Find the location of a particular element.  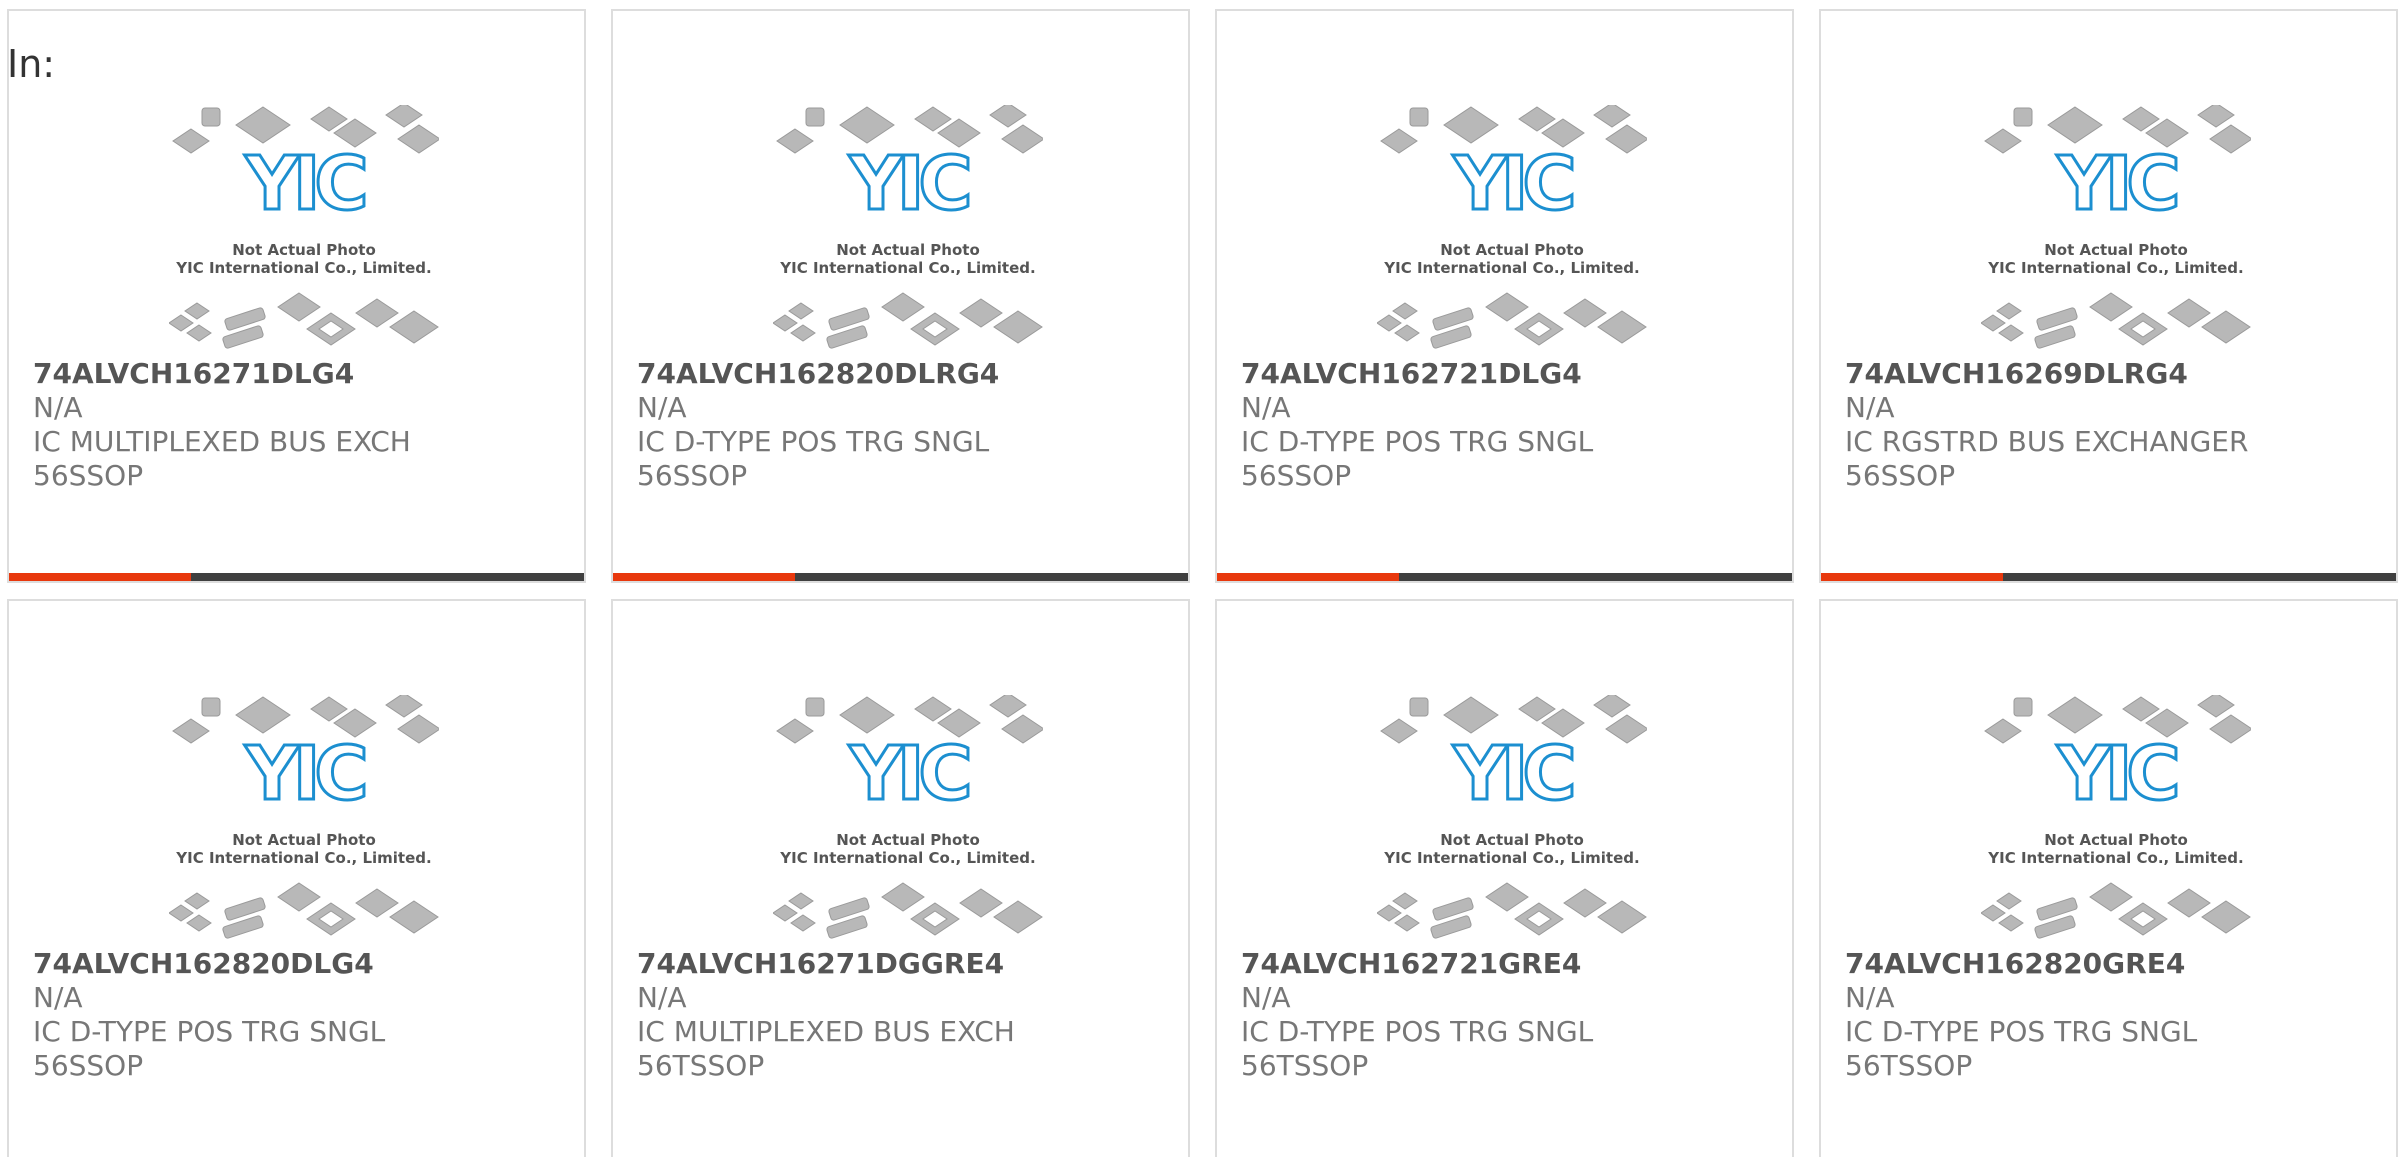

product-part-number: 74ALVCH16271DGGRE4 is located at coordinates (907, 964).